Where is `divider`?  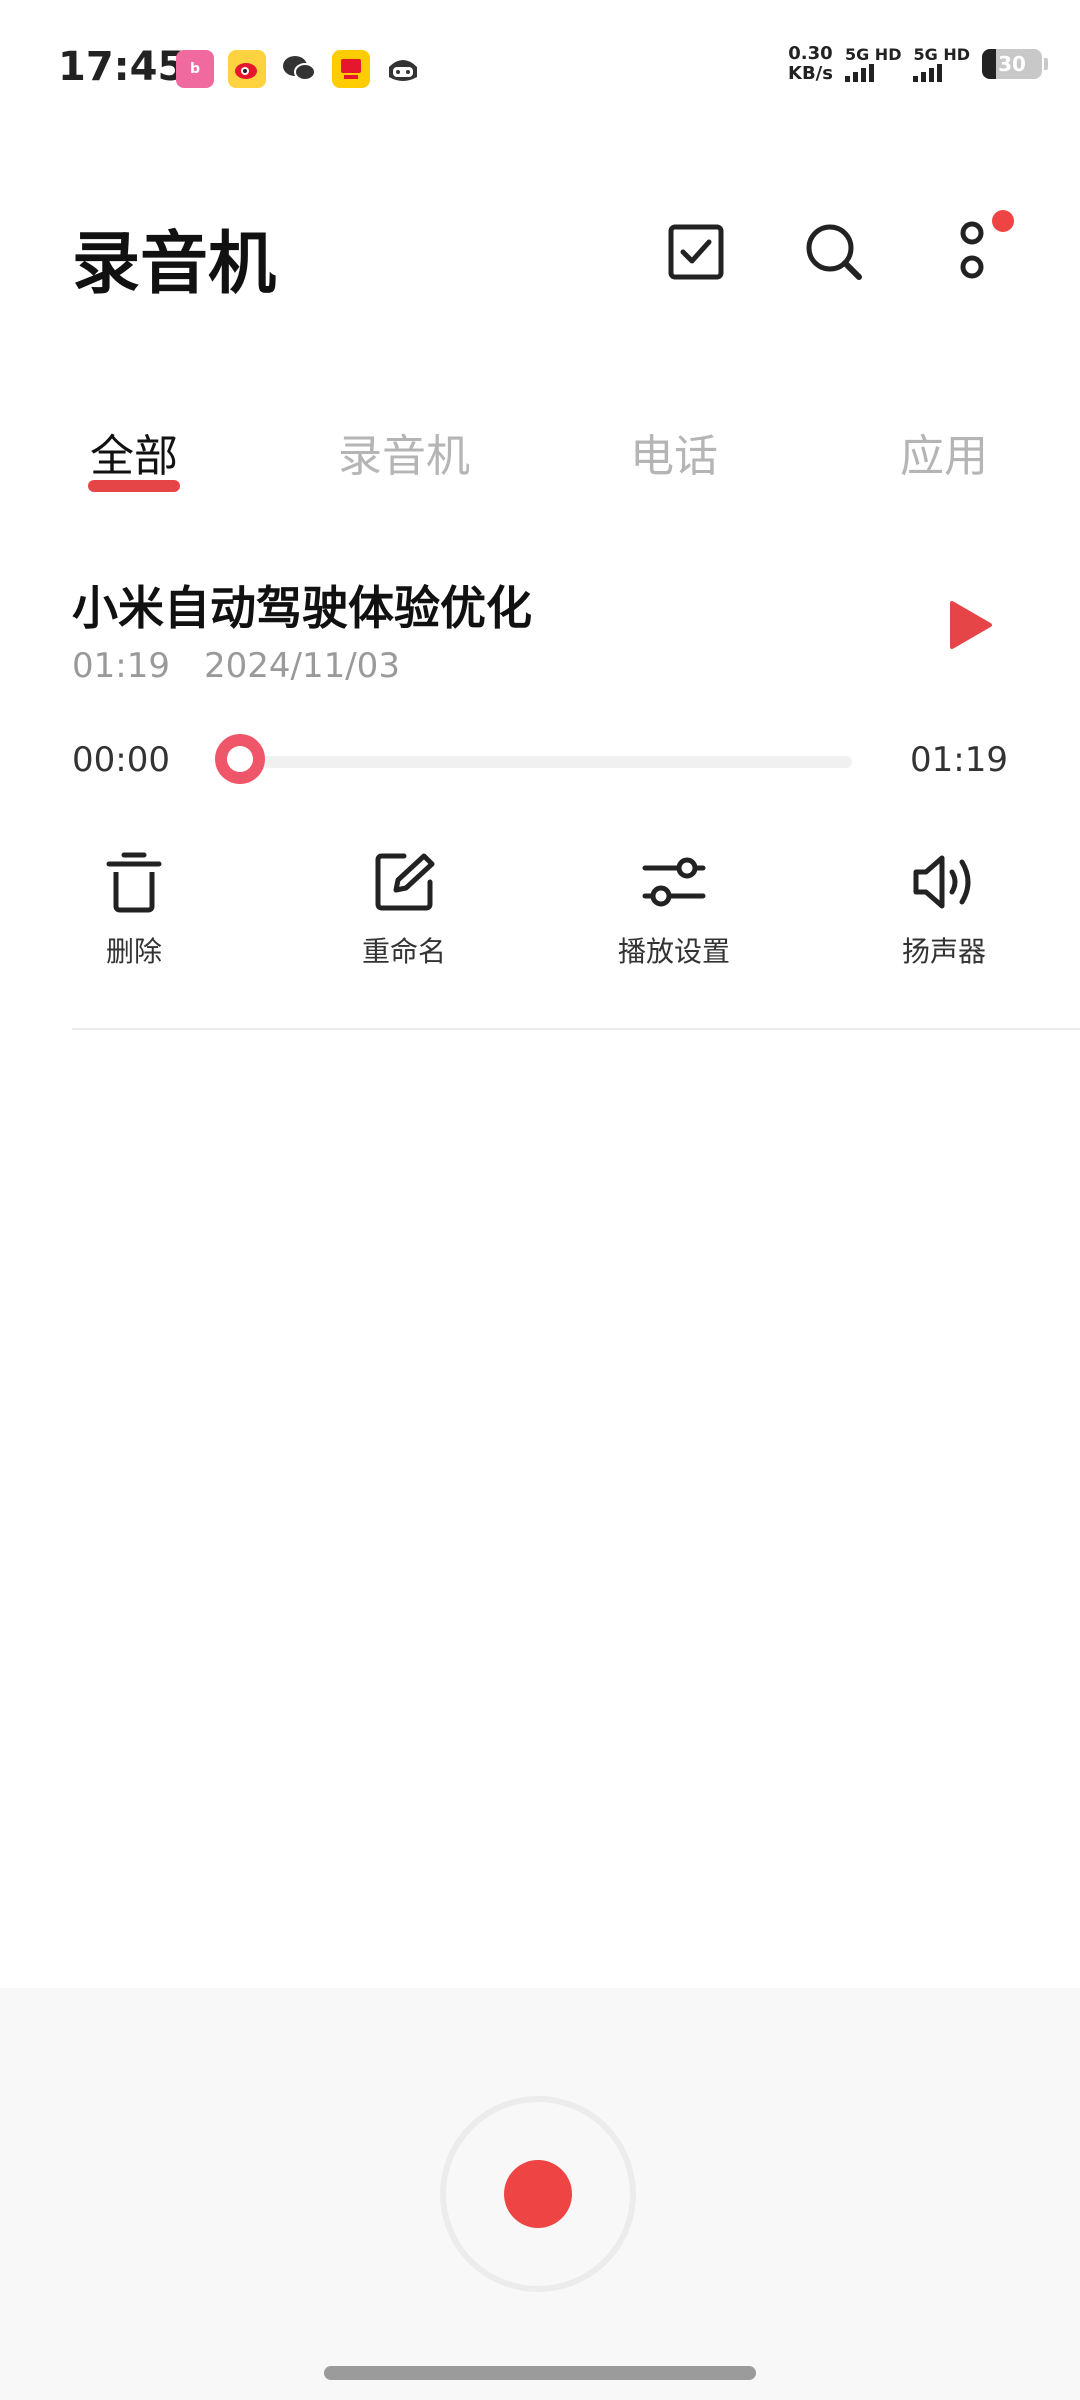
divider is located at coordinates (576, 1029).